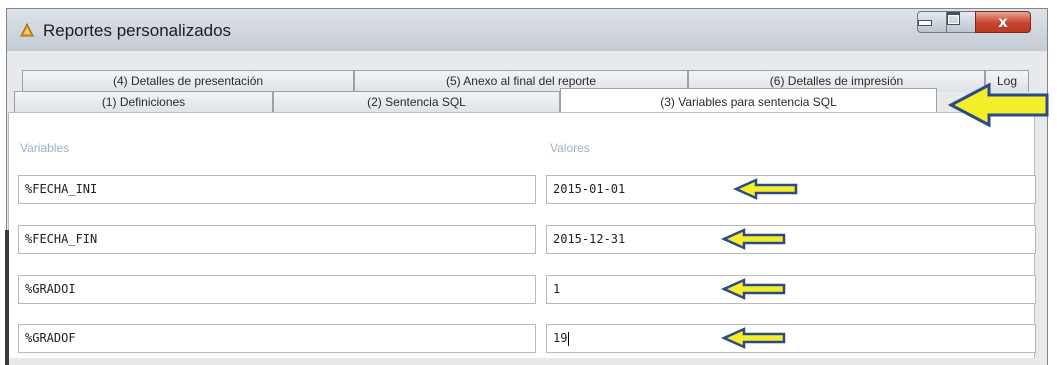 Image resolution: width=1057 pixels, height=365 pixels. Describe the element at coordinates (569, 338) in the screenshot. I see `text-caret` at that location.